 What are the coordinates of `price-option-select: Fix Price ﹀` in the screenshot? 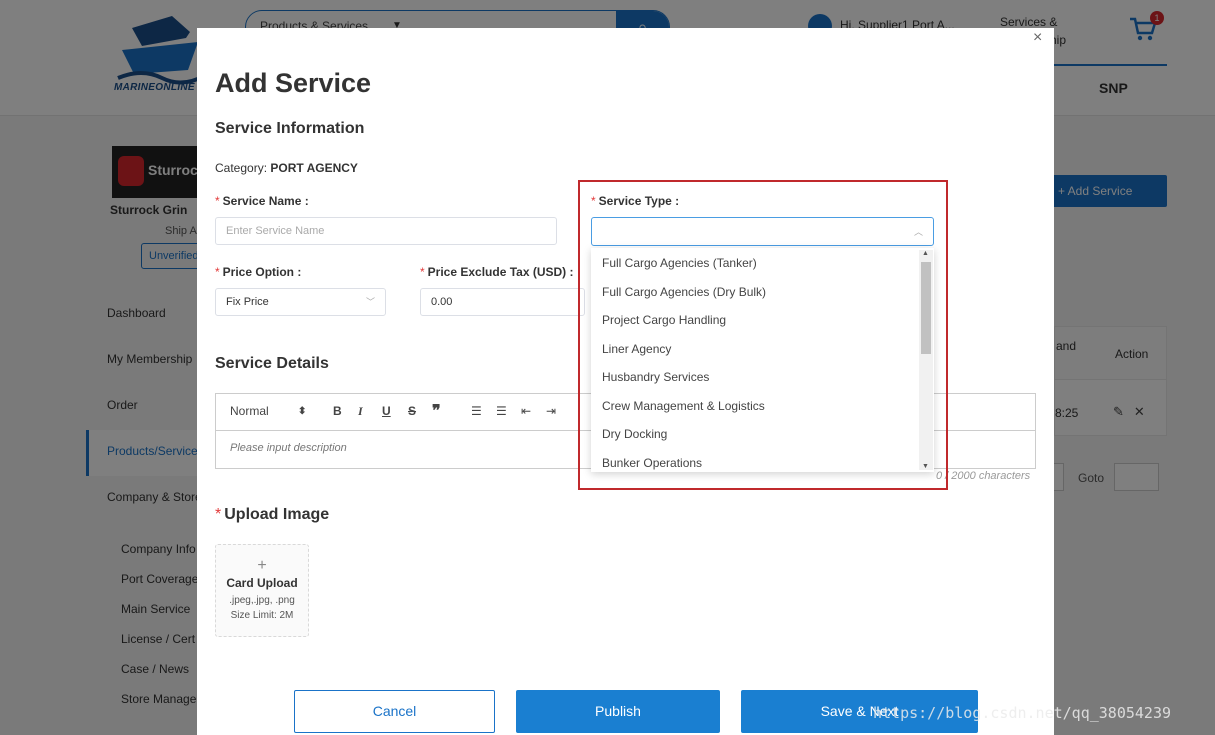 It's located at (300, 302).